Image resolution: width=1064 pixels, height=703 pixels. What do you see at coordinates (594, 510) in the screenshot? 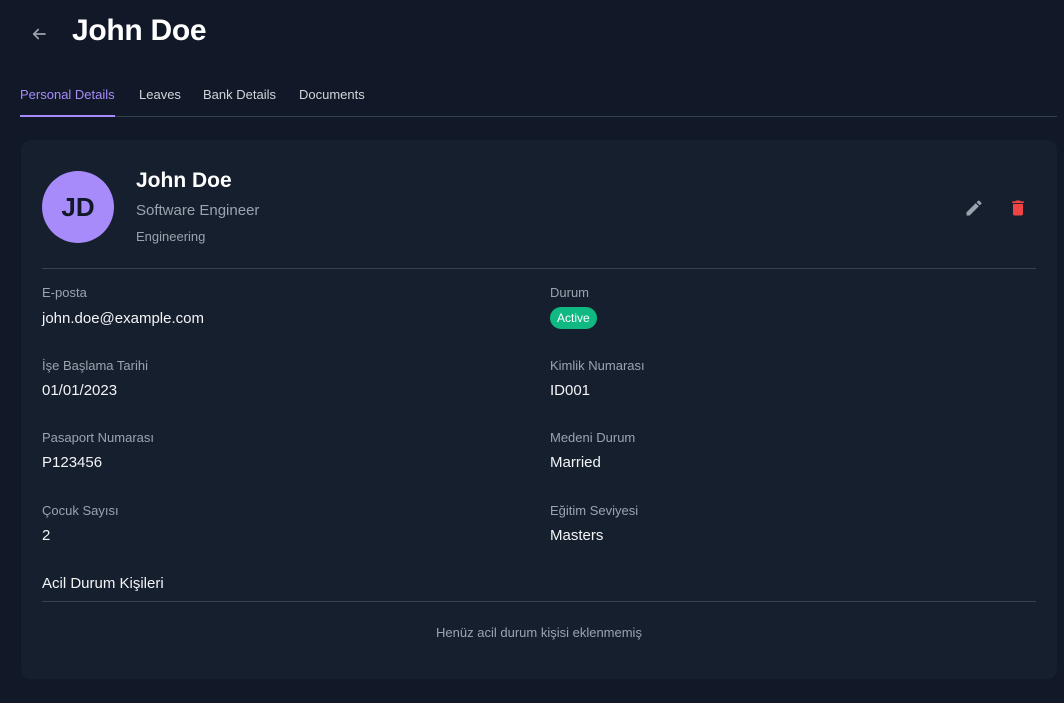
I see `education-label: Eğitim Seviyesi` at bounding box center [594, 510].